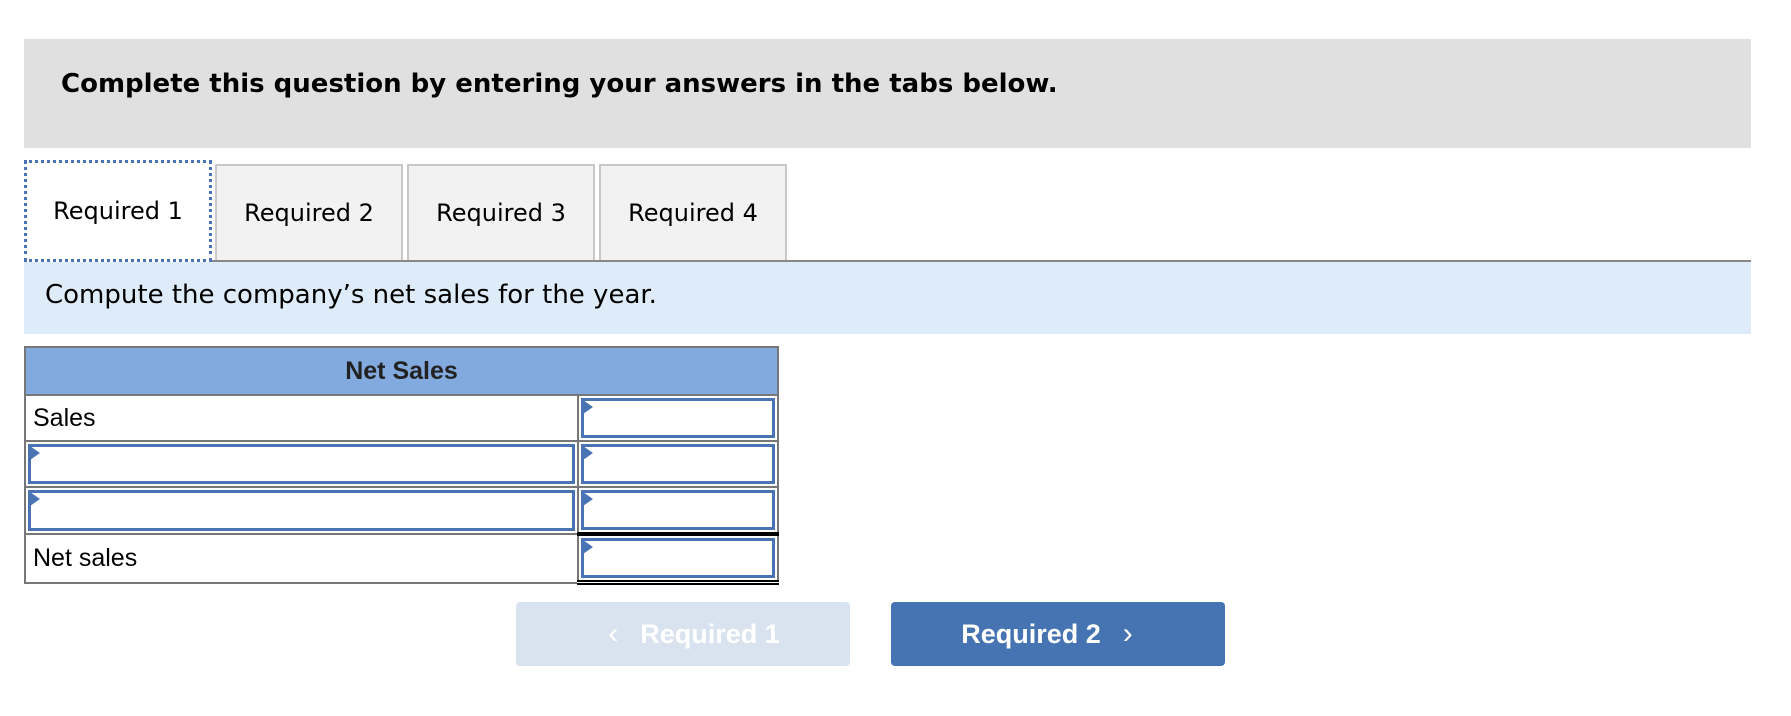  What do you see at coordinates (501, 212) in the screenshot?
I see `tab-required-3: Required 3` at bounding box center [501, 212].